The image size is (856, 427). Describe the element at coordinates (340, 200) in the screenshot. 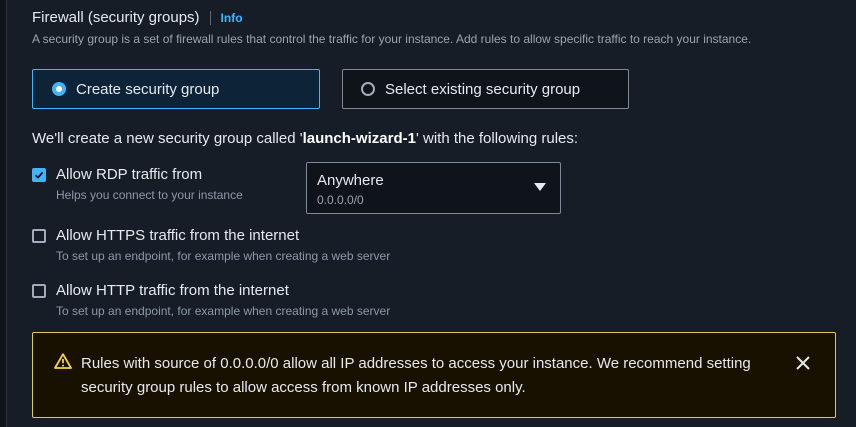

I see `rdp-source-cidr: 0.0.0.0/0` at that location.